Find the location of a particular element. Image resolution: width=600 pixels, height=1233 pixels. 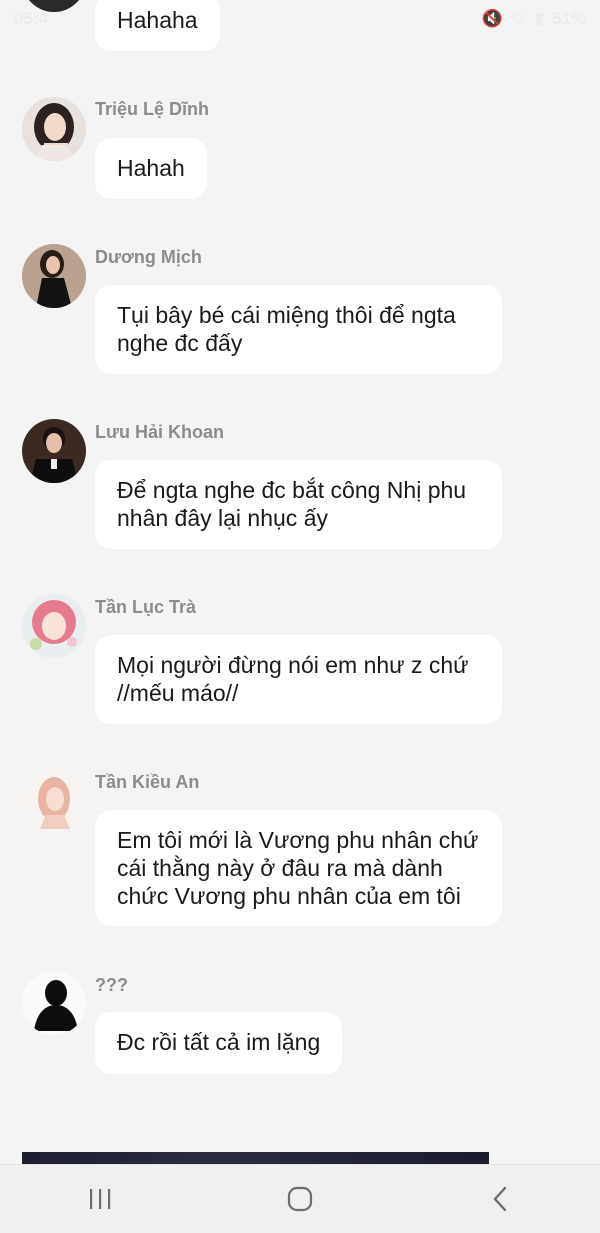

sender-name: Tần Lục Trà is located at coordinates (146, 607).